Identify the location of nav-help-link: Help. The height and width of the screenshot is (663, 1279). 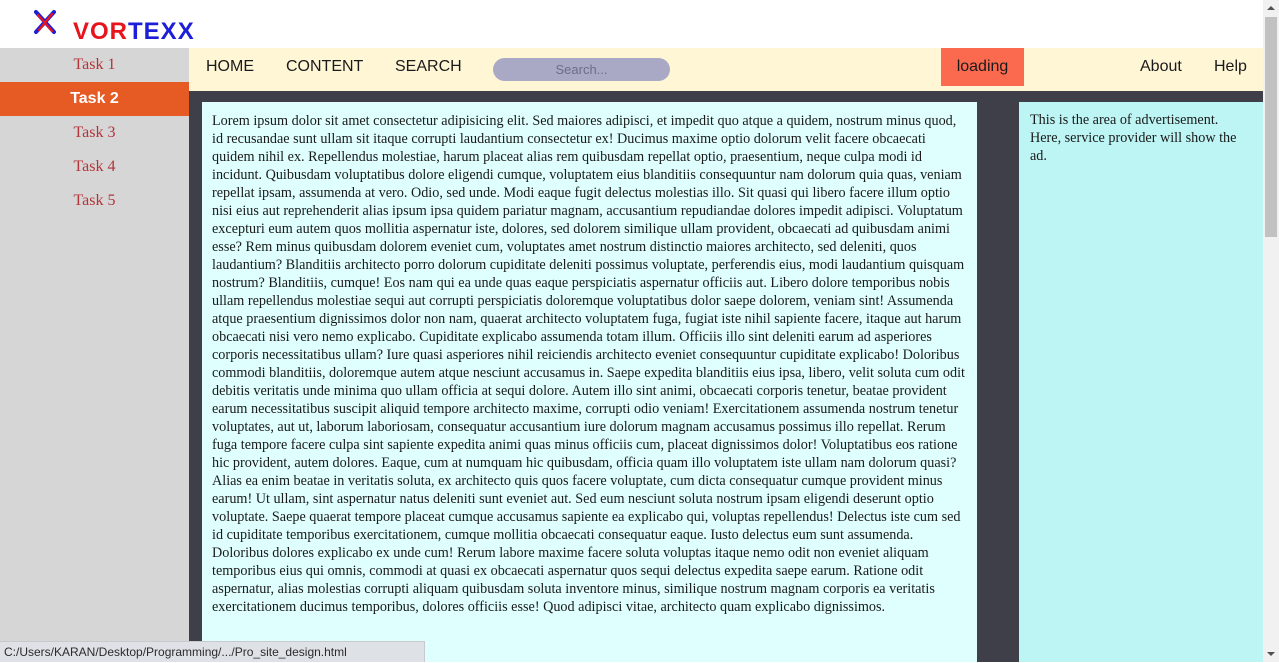
(1230, 69).